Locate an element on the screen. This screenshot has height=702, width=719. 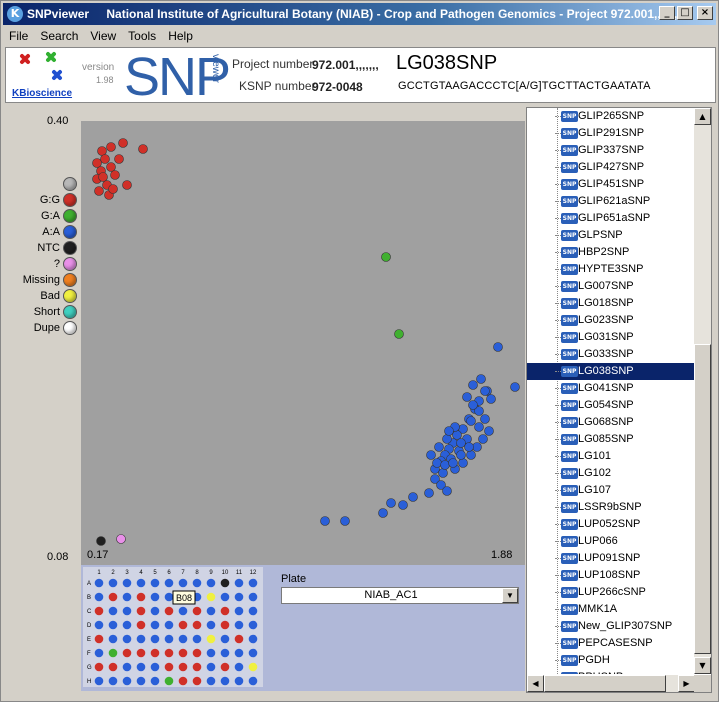
snp-list-item: SNP GLIP291SNP is located at coordinates (611, 133).